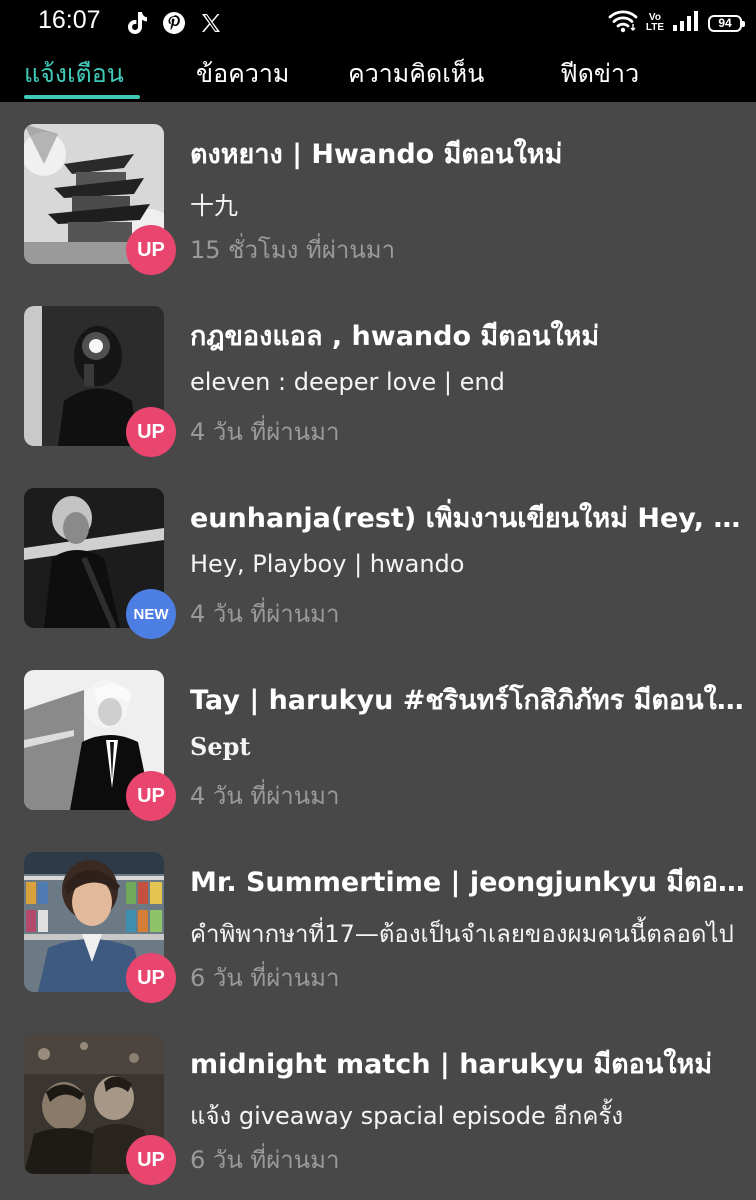 The height and width of the screenshot is (1200, 756). I want to click on notification-subtitle: Sept, so click(220, 746).